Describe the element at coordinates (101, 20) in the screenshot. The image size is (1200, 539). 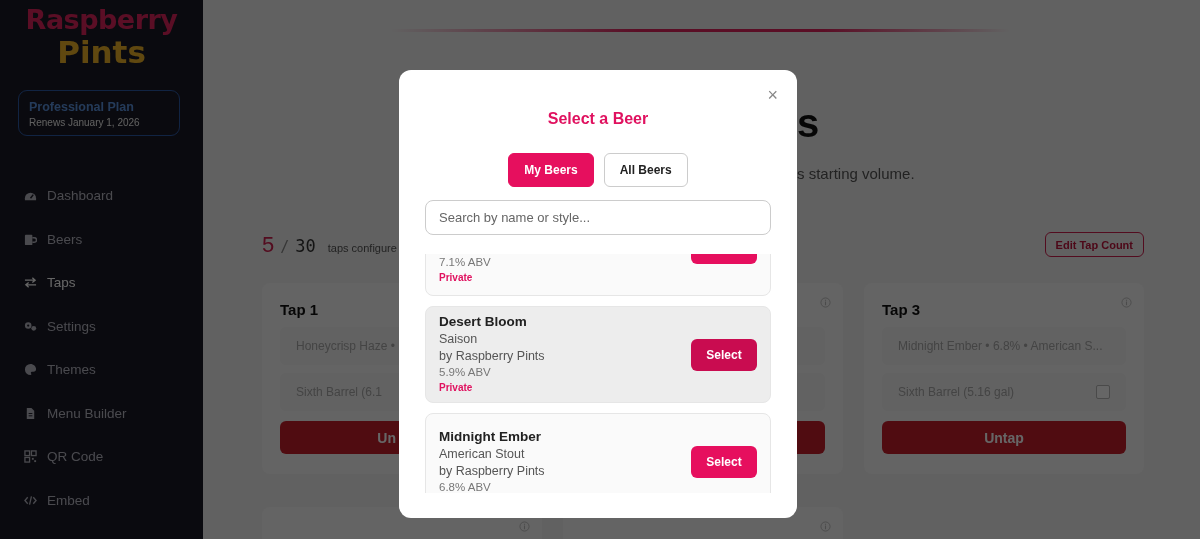
I see `logo-text: Raspberry` at that location.